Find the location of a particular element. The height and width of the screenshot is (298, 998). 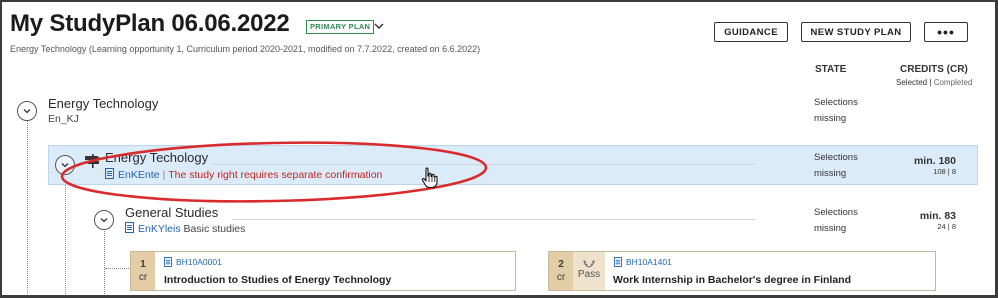

submodule-credits: min. 83 24 | 8 is located at coordinates (923, 220).